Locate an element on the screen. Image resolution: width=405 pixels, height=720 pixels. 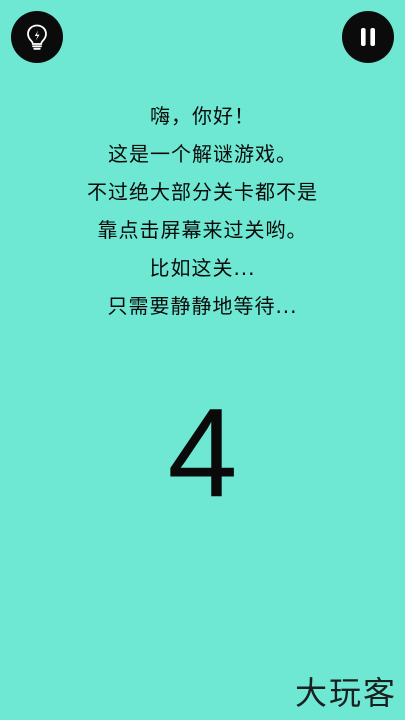
dialog-line: 嗨，你好！ is located at coordinates (202, 116).